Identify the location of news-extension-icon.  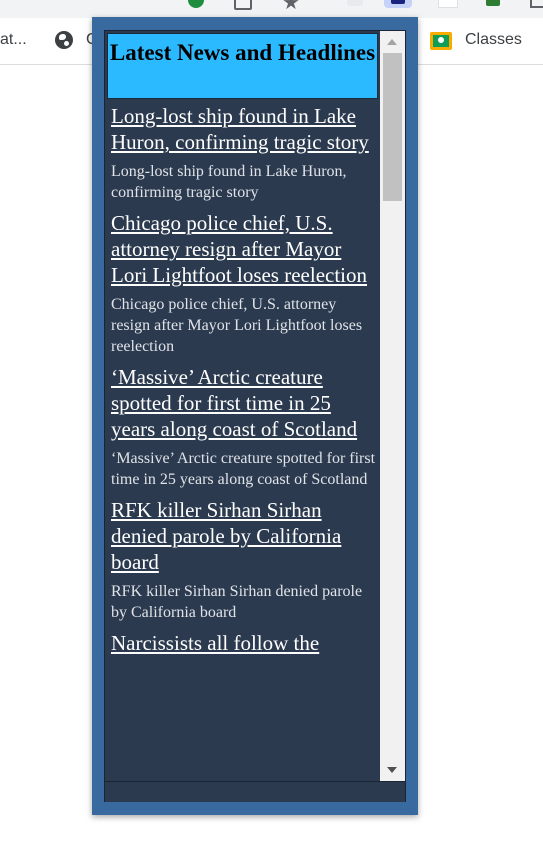
(398, 5).